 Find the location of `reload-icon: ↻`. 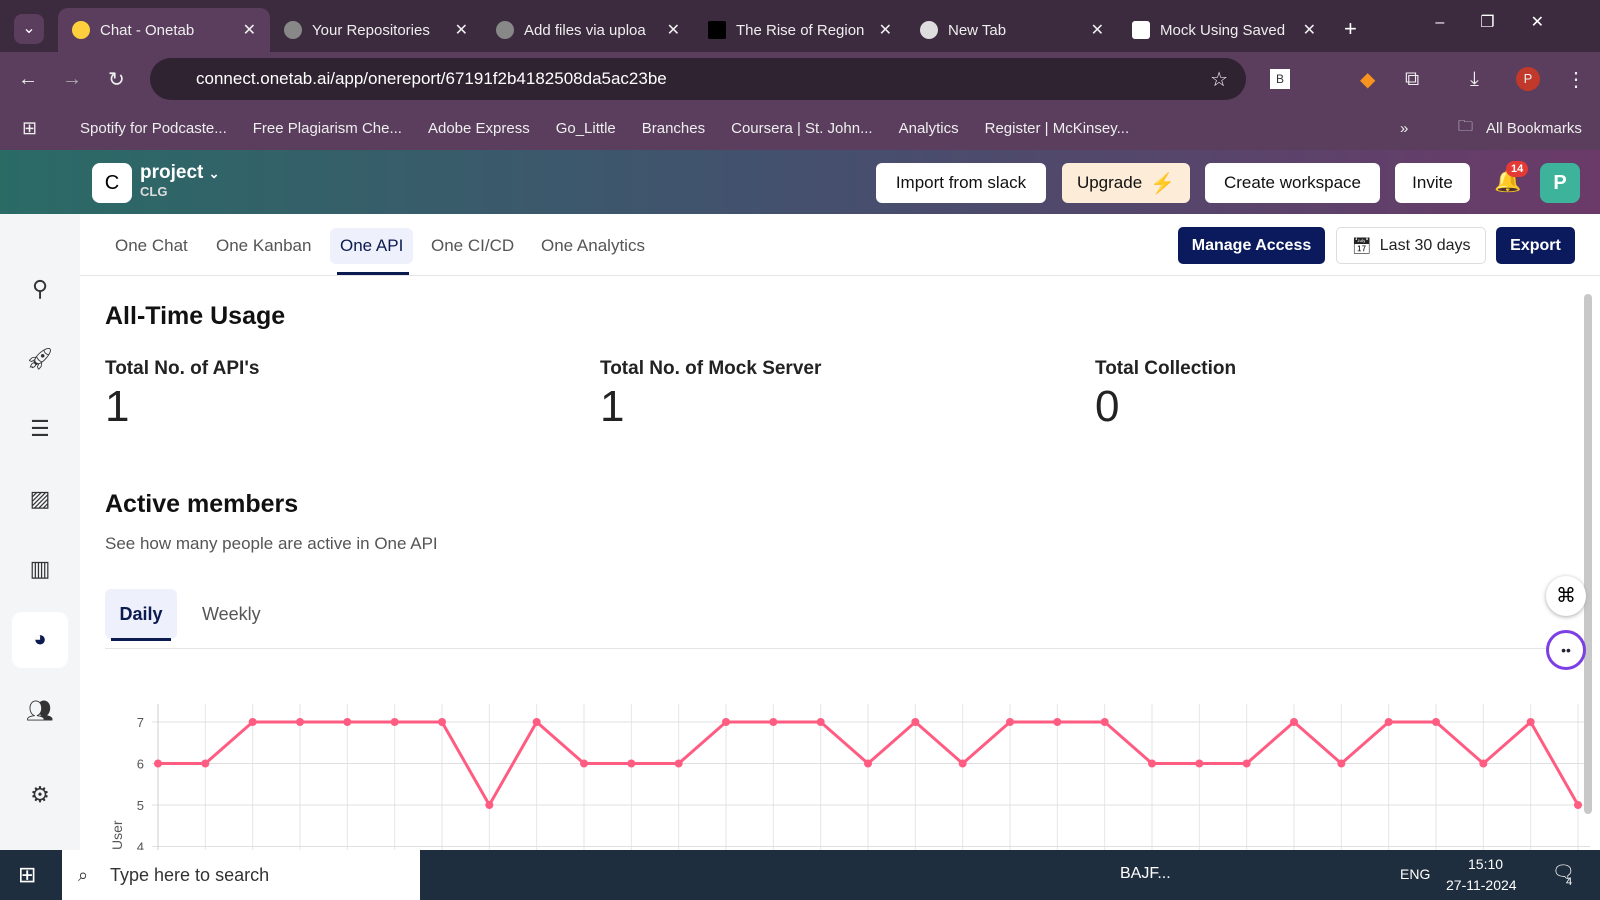

reload-icon: ↻ is located at coordinates (116, 79).